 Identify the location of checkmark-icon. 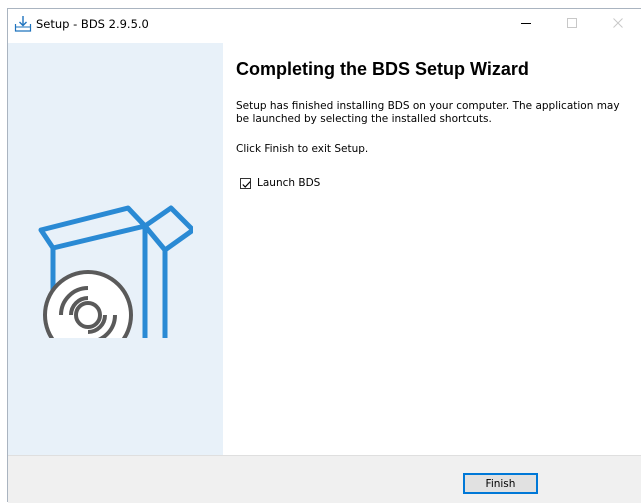
(246, 184).